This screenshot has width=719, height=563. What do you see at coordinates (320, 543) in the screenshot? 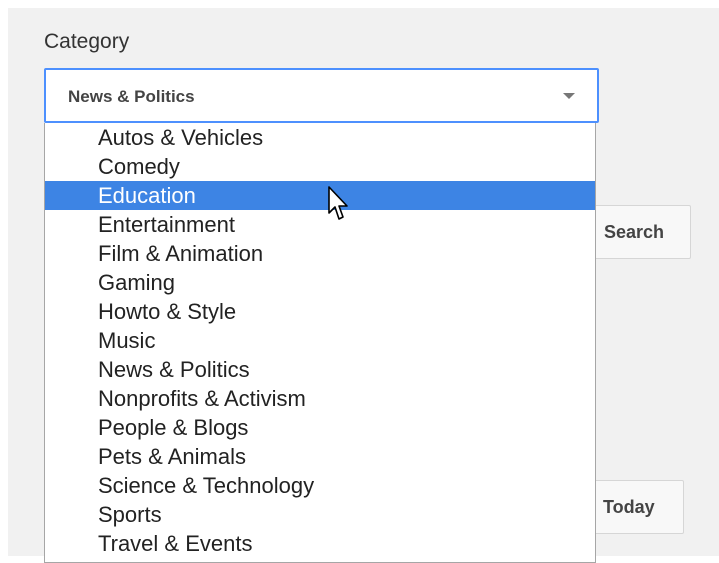
I see `option-travel-events: Travel & Events` at bounding box center [320, 543].